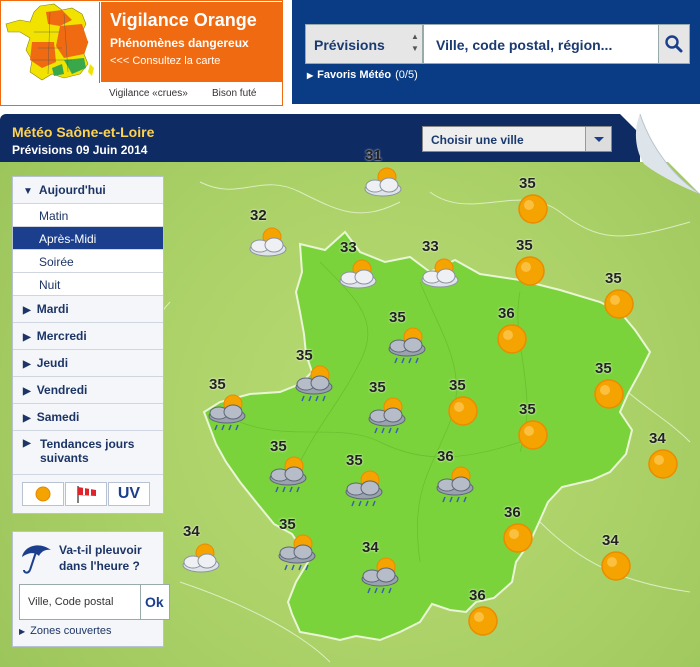  I want to click on city-select: Choisir une ville, so click(517, 139).